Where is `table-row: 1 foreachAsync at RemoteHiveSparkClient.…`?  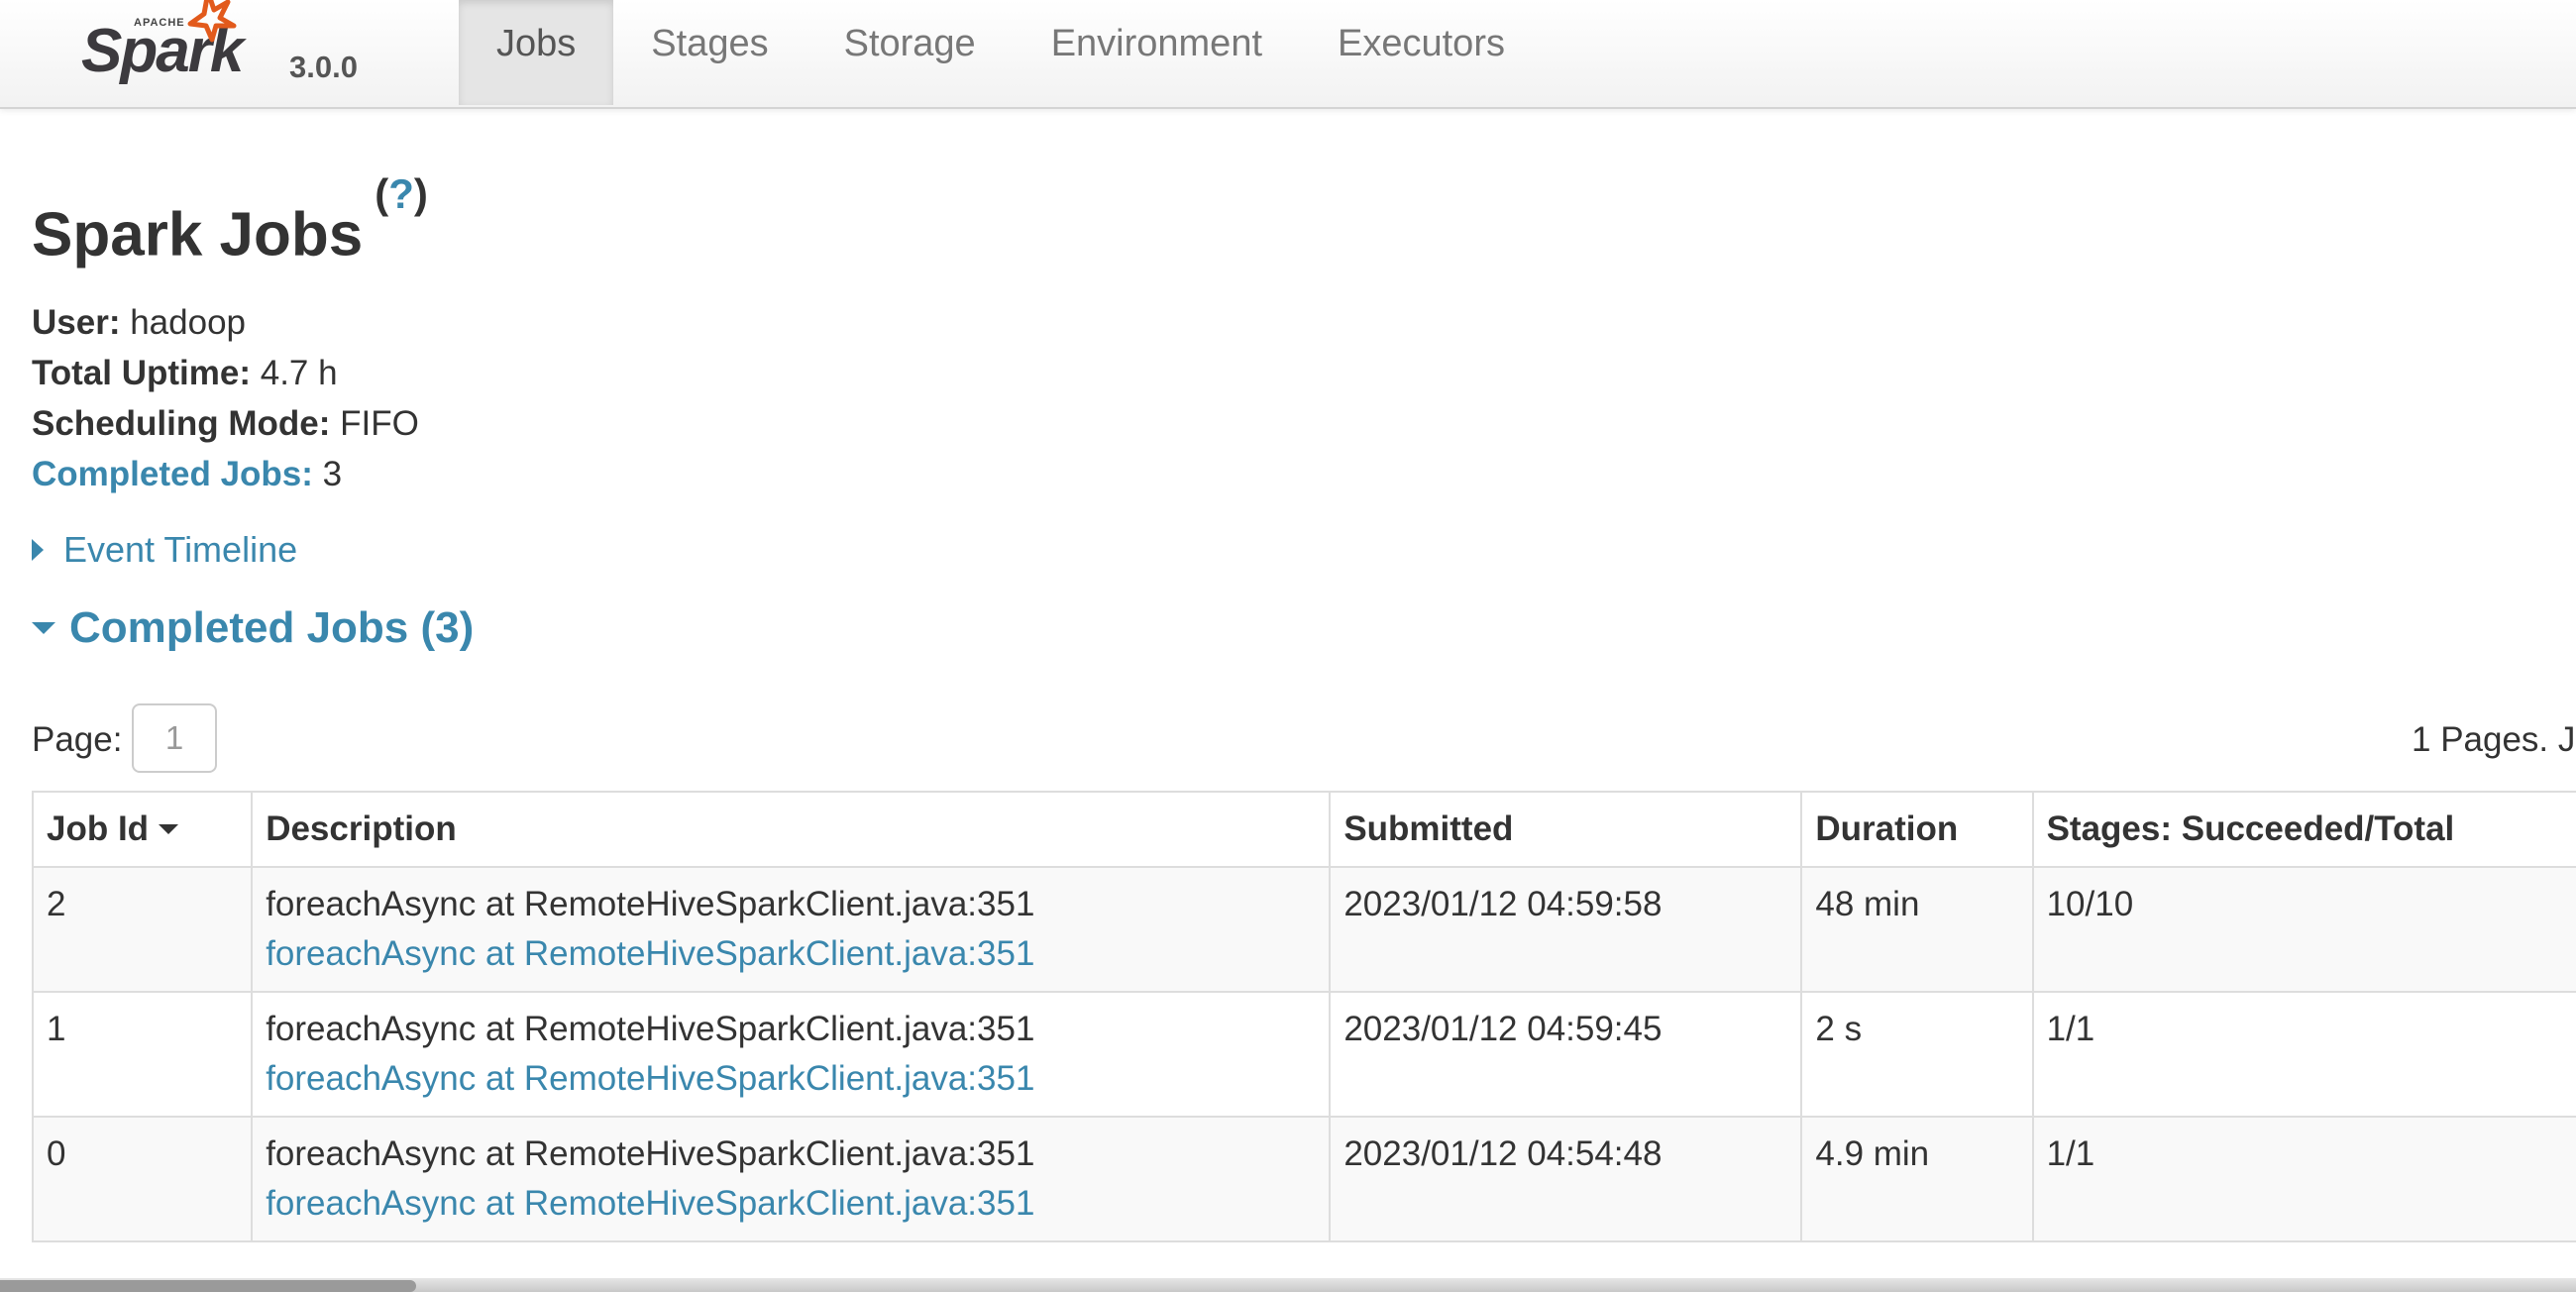
table-row: 1 foreachAsync at RemoteHiveSparkClient.… is located at coordinates (1303, 1055).